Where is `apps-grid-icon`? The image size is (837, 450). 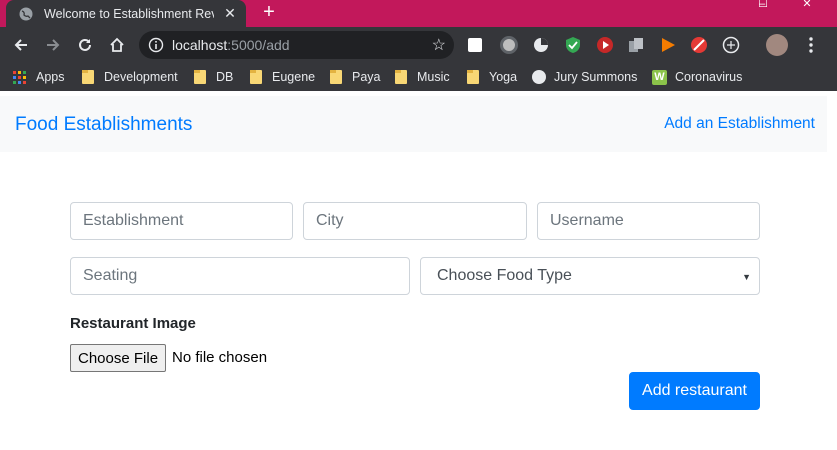
apps-grid-icon is located at coordinates (19, 77).